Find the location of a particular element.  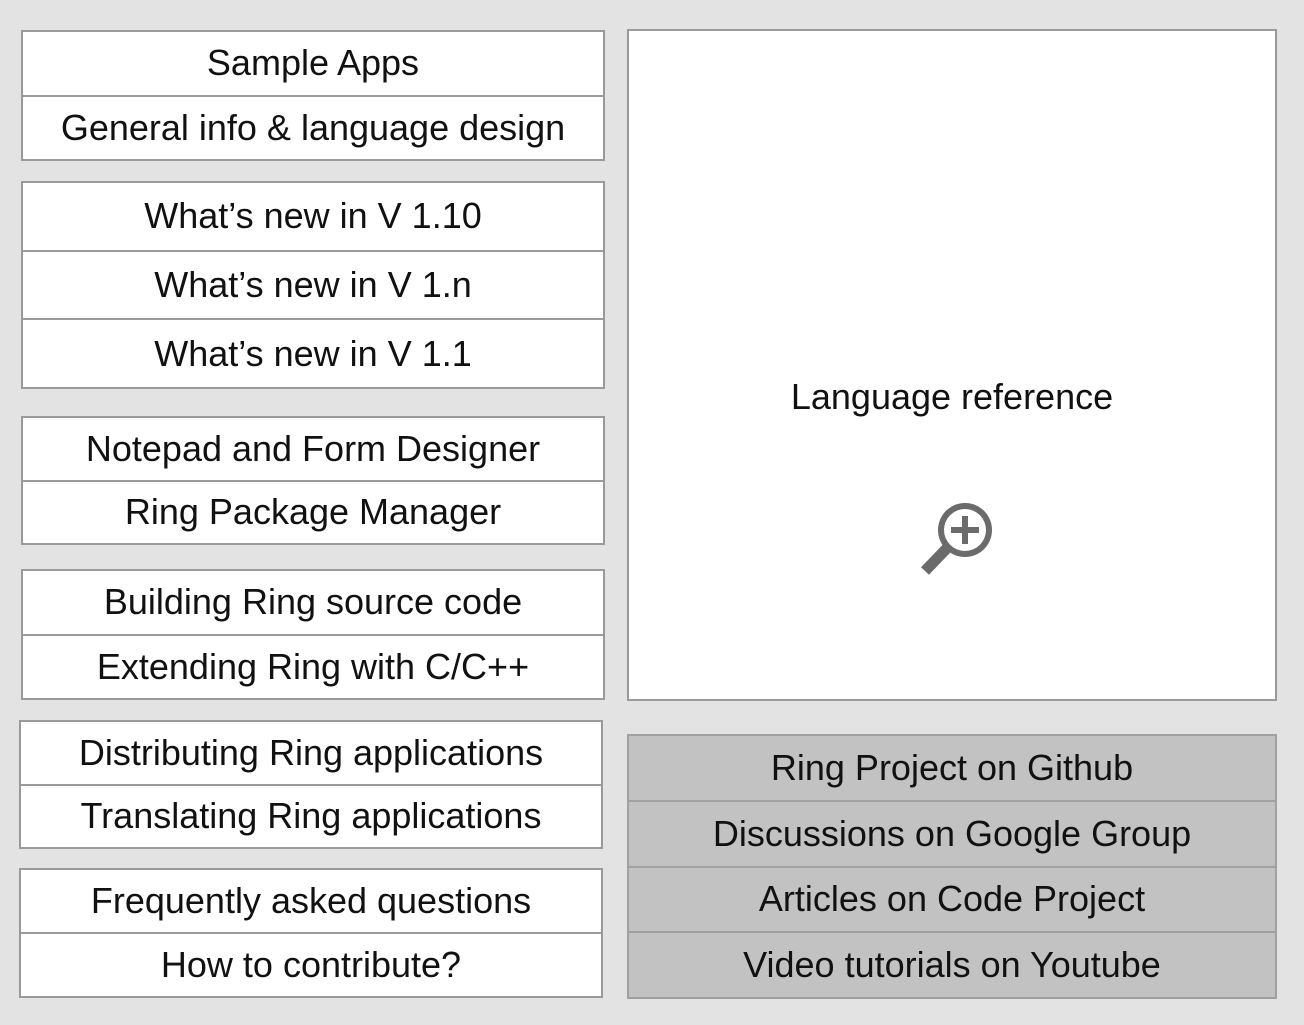

how-to-contribute-button: How to contribute? is located at coordinates (311, 964).